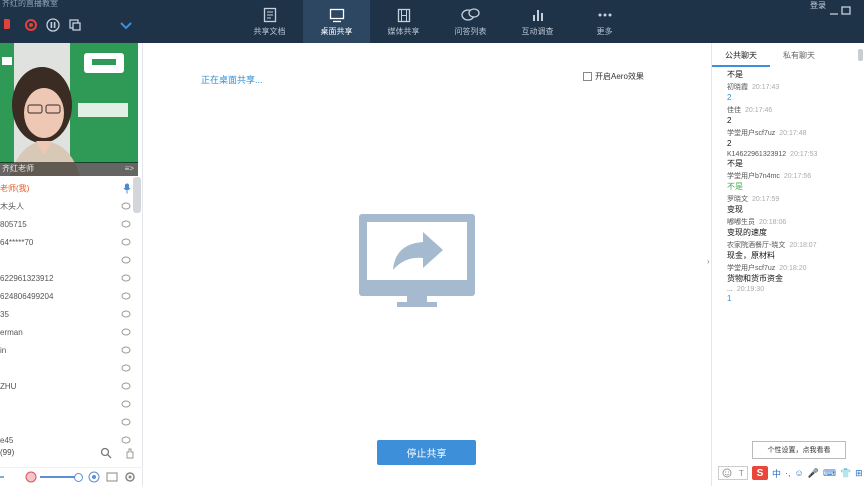  What do you see at coordinates (813, 473) in the screenshot?
I see `ime-voice: 🎤` at bounding box center [813, 473].